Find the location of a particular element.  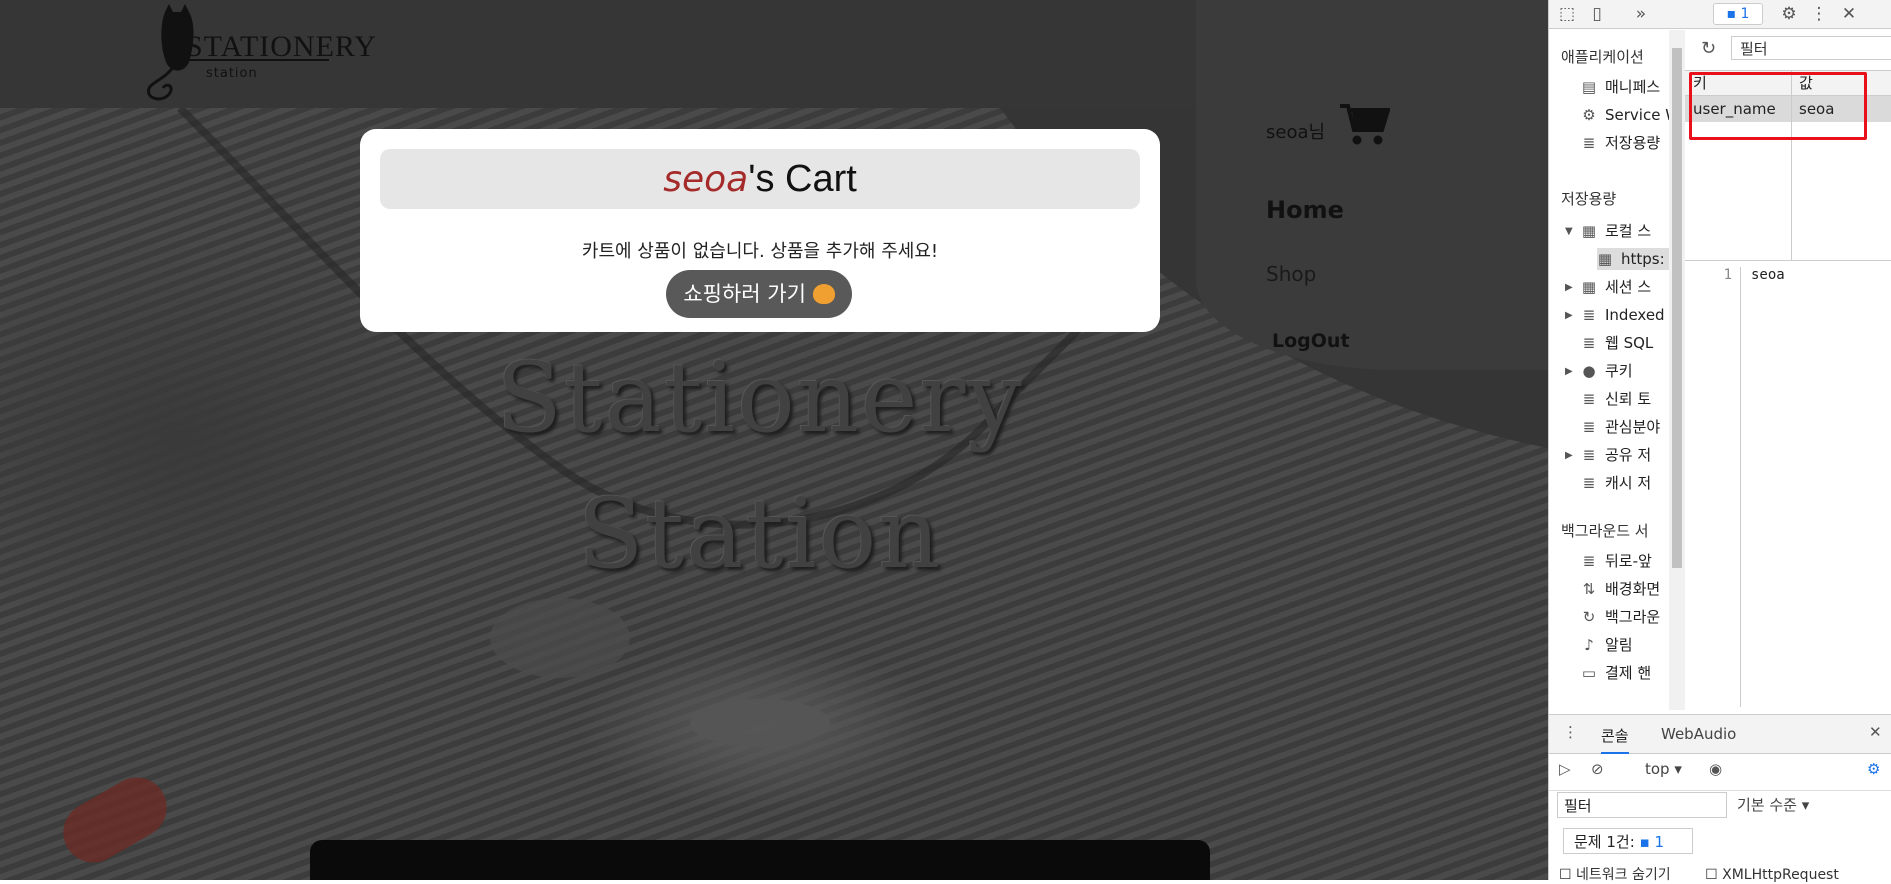

go-shopping-button: 쇼핑하러 가기 is located at coordinates (759, 294).